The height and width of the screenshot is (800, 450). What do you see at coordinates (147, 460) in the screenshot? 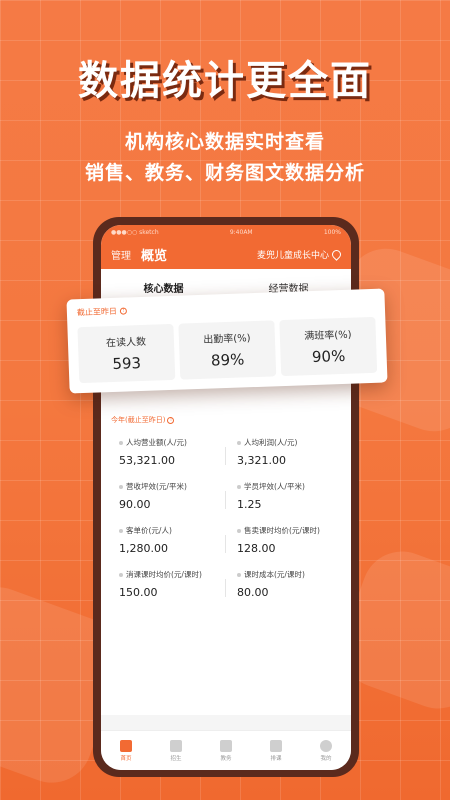
I see `metric-value: 53,321.00` at bounding box center [147, 460].